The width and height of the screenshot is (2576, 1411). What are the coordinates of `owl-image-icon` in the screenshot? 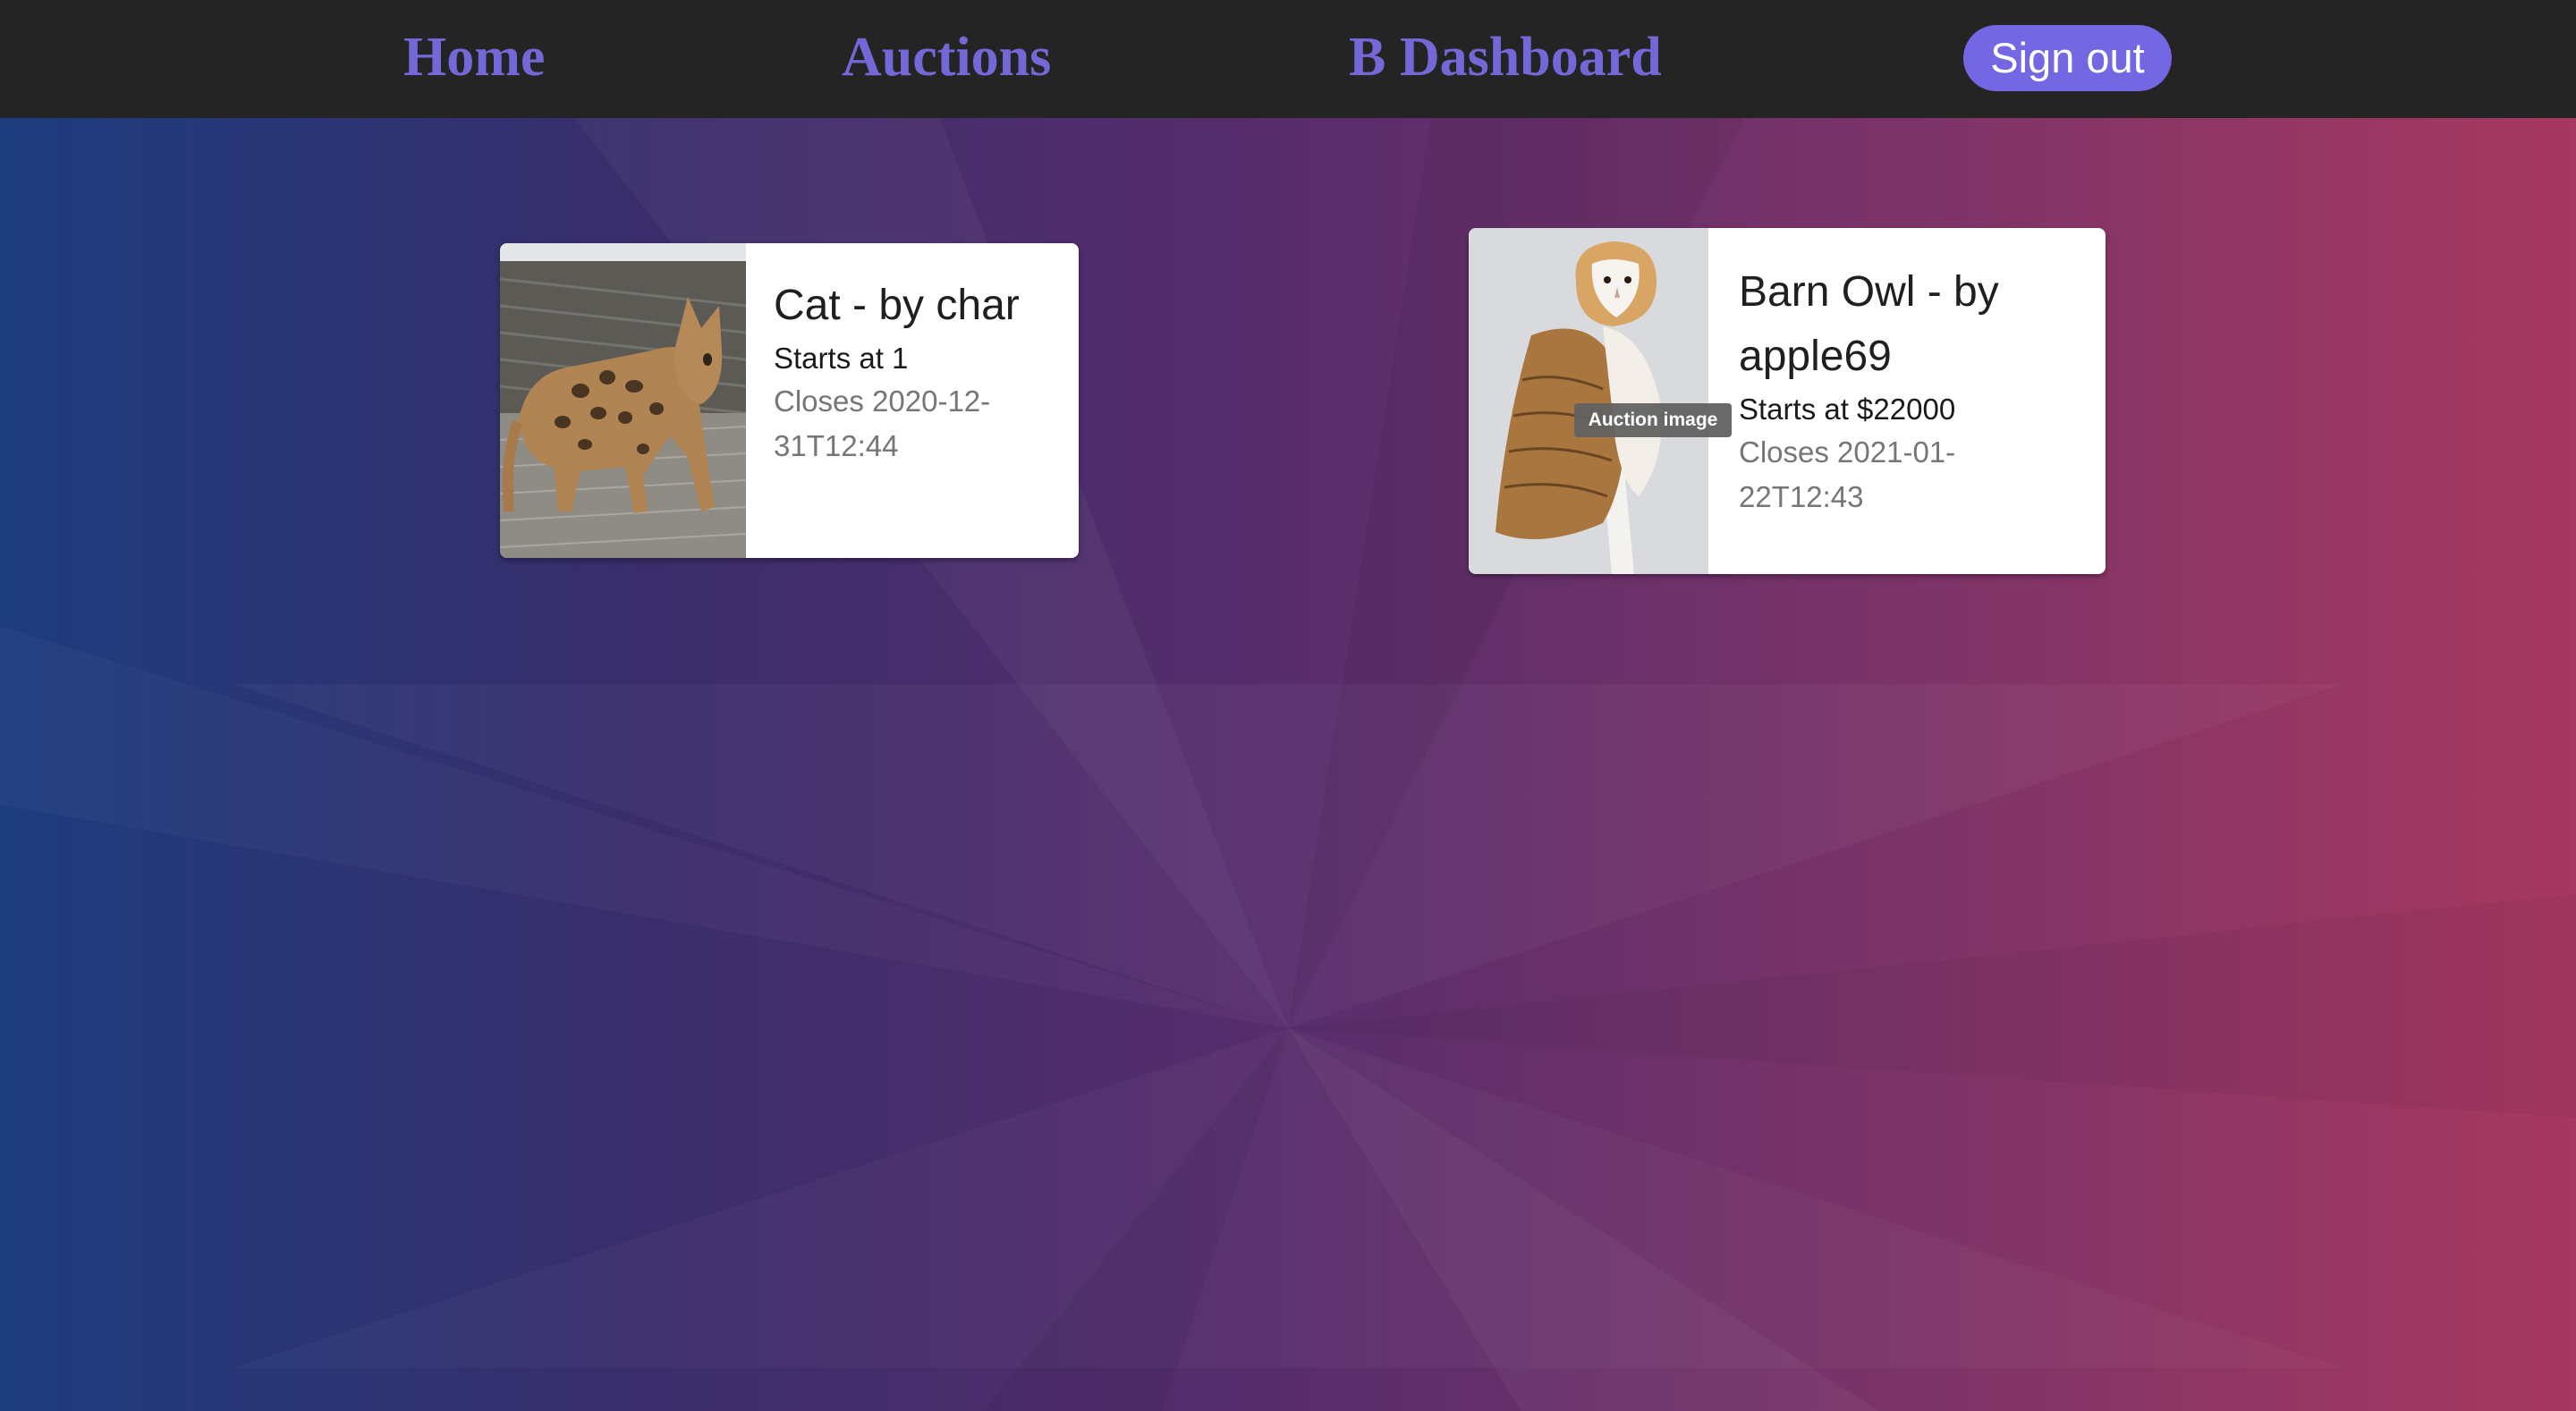 It's located at (1588, 401).